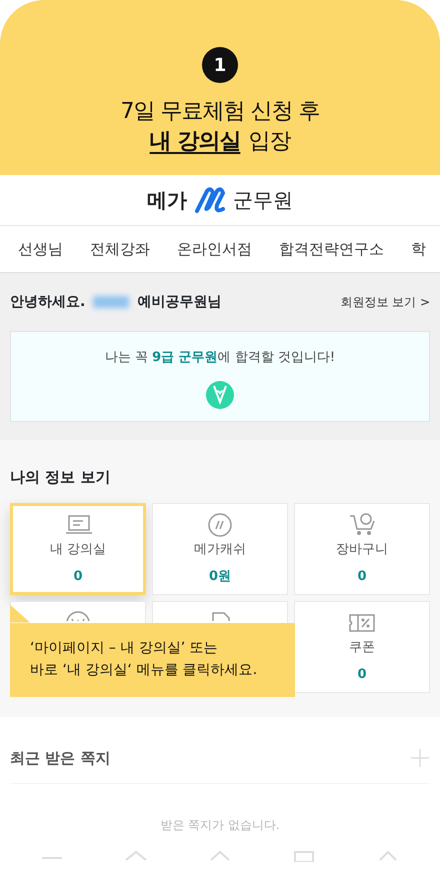 This screenshot has width=440, height=878. What do you see at coordinates (263, 200) in the screenshot?
I see `logo-text: 군무원` at bounding box center [263, 200].